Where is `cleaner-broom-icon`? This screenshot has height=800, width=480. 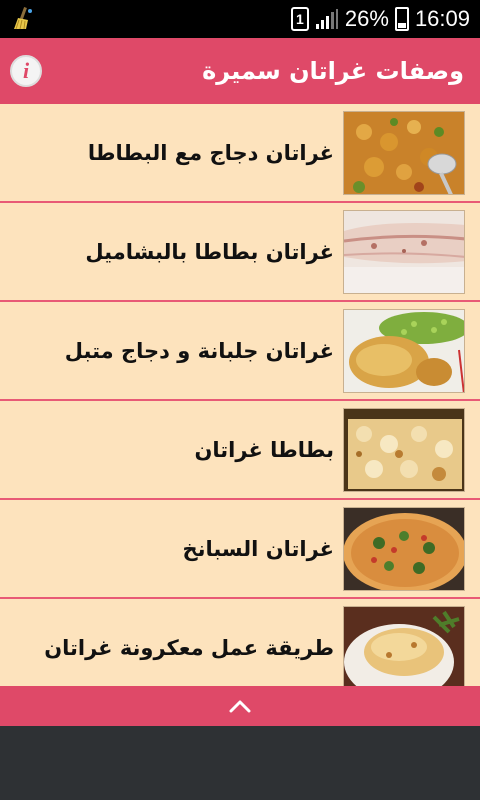
cleaner-broom-icon is located at coordinates (23, 18).